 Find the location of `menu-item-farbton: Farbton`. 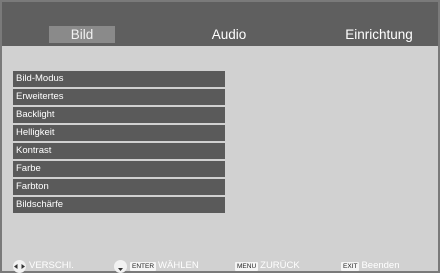

menu-item-farbton: Farbton is located at coordinates (119, 187).